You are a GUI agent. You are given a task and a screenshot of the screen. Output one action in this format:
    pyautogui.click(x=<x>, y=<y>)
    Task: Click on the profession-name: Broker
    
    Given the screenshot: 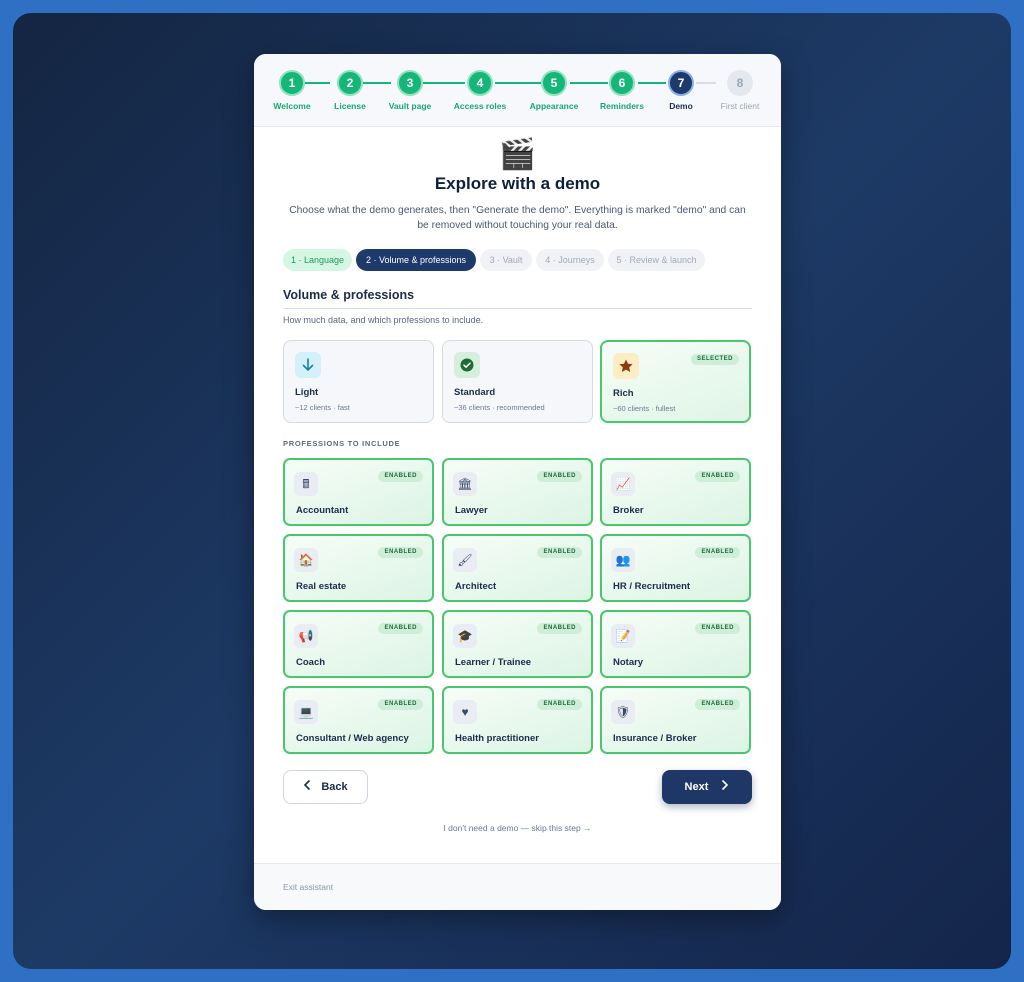 What is the action you would take?
    pyautogui.click(x=628, y=510)
    